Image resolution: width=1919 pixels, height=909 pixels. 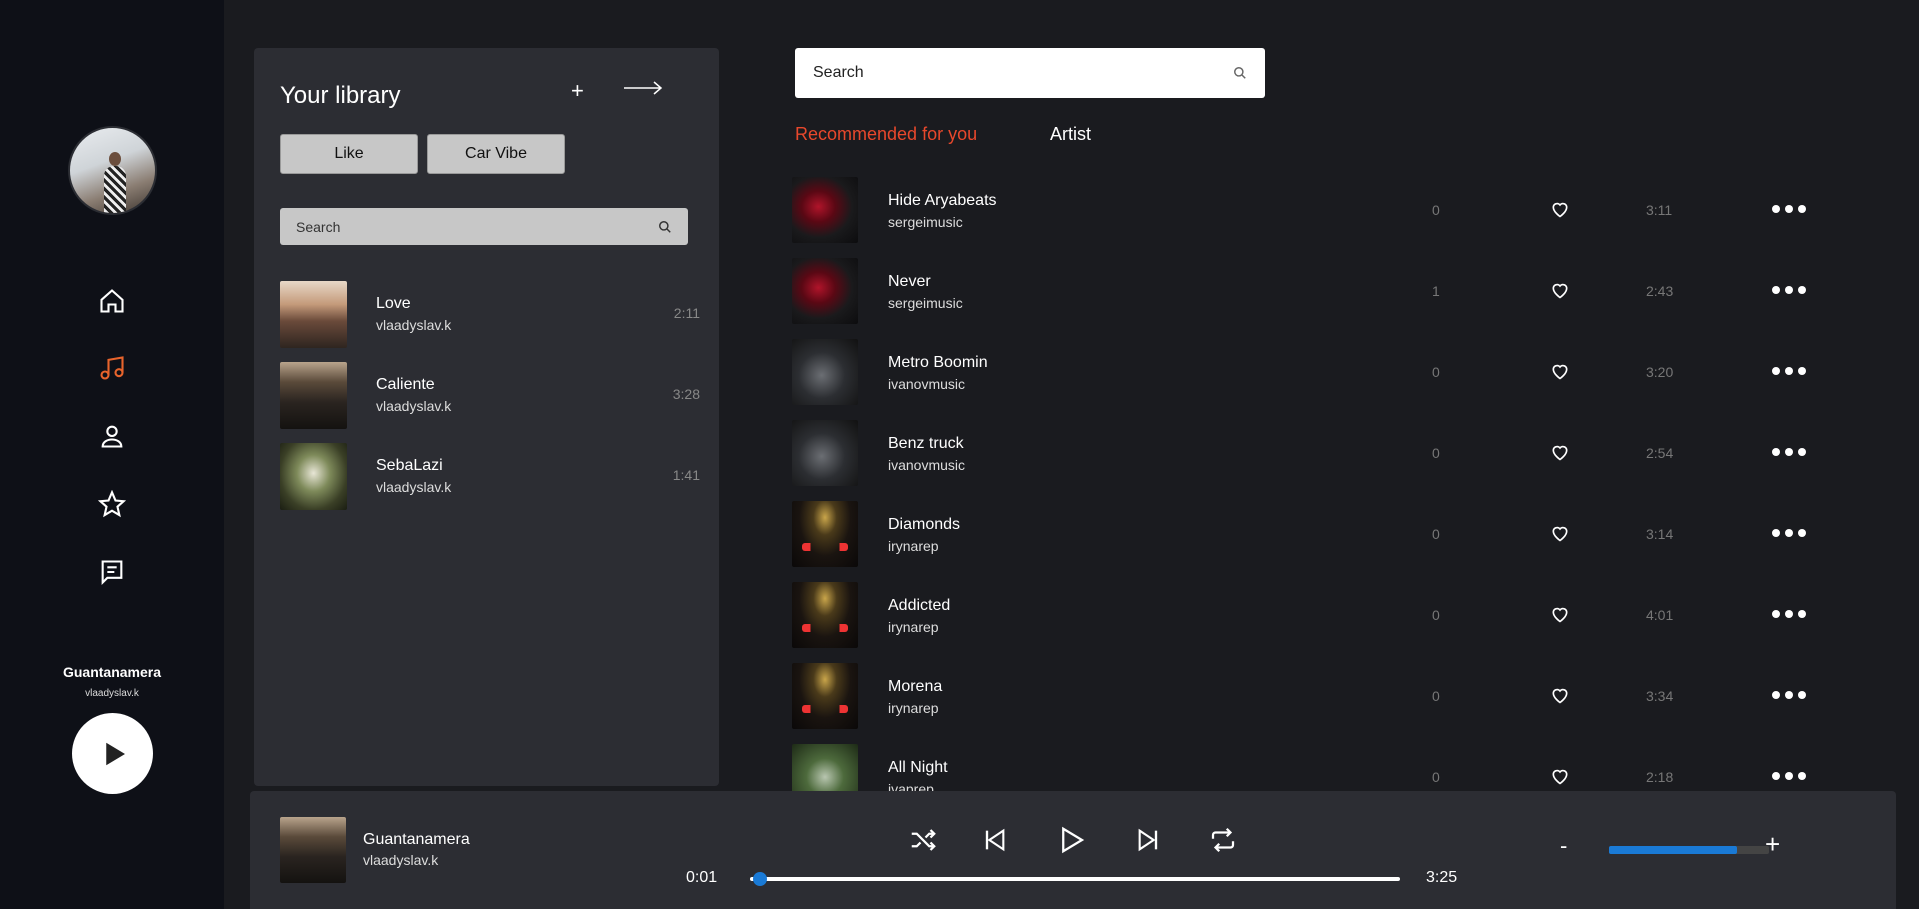 I want to click on library-item-duration: 2:11, so click(x=686, y=313).